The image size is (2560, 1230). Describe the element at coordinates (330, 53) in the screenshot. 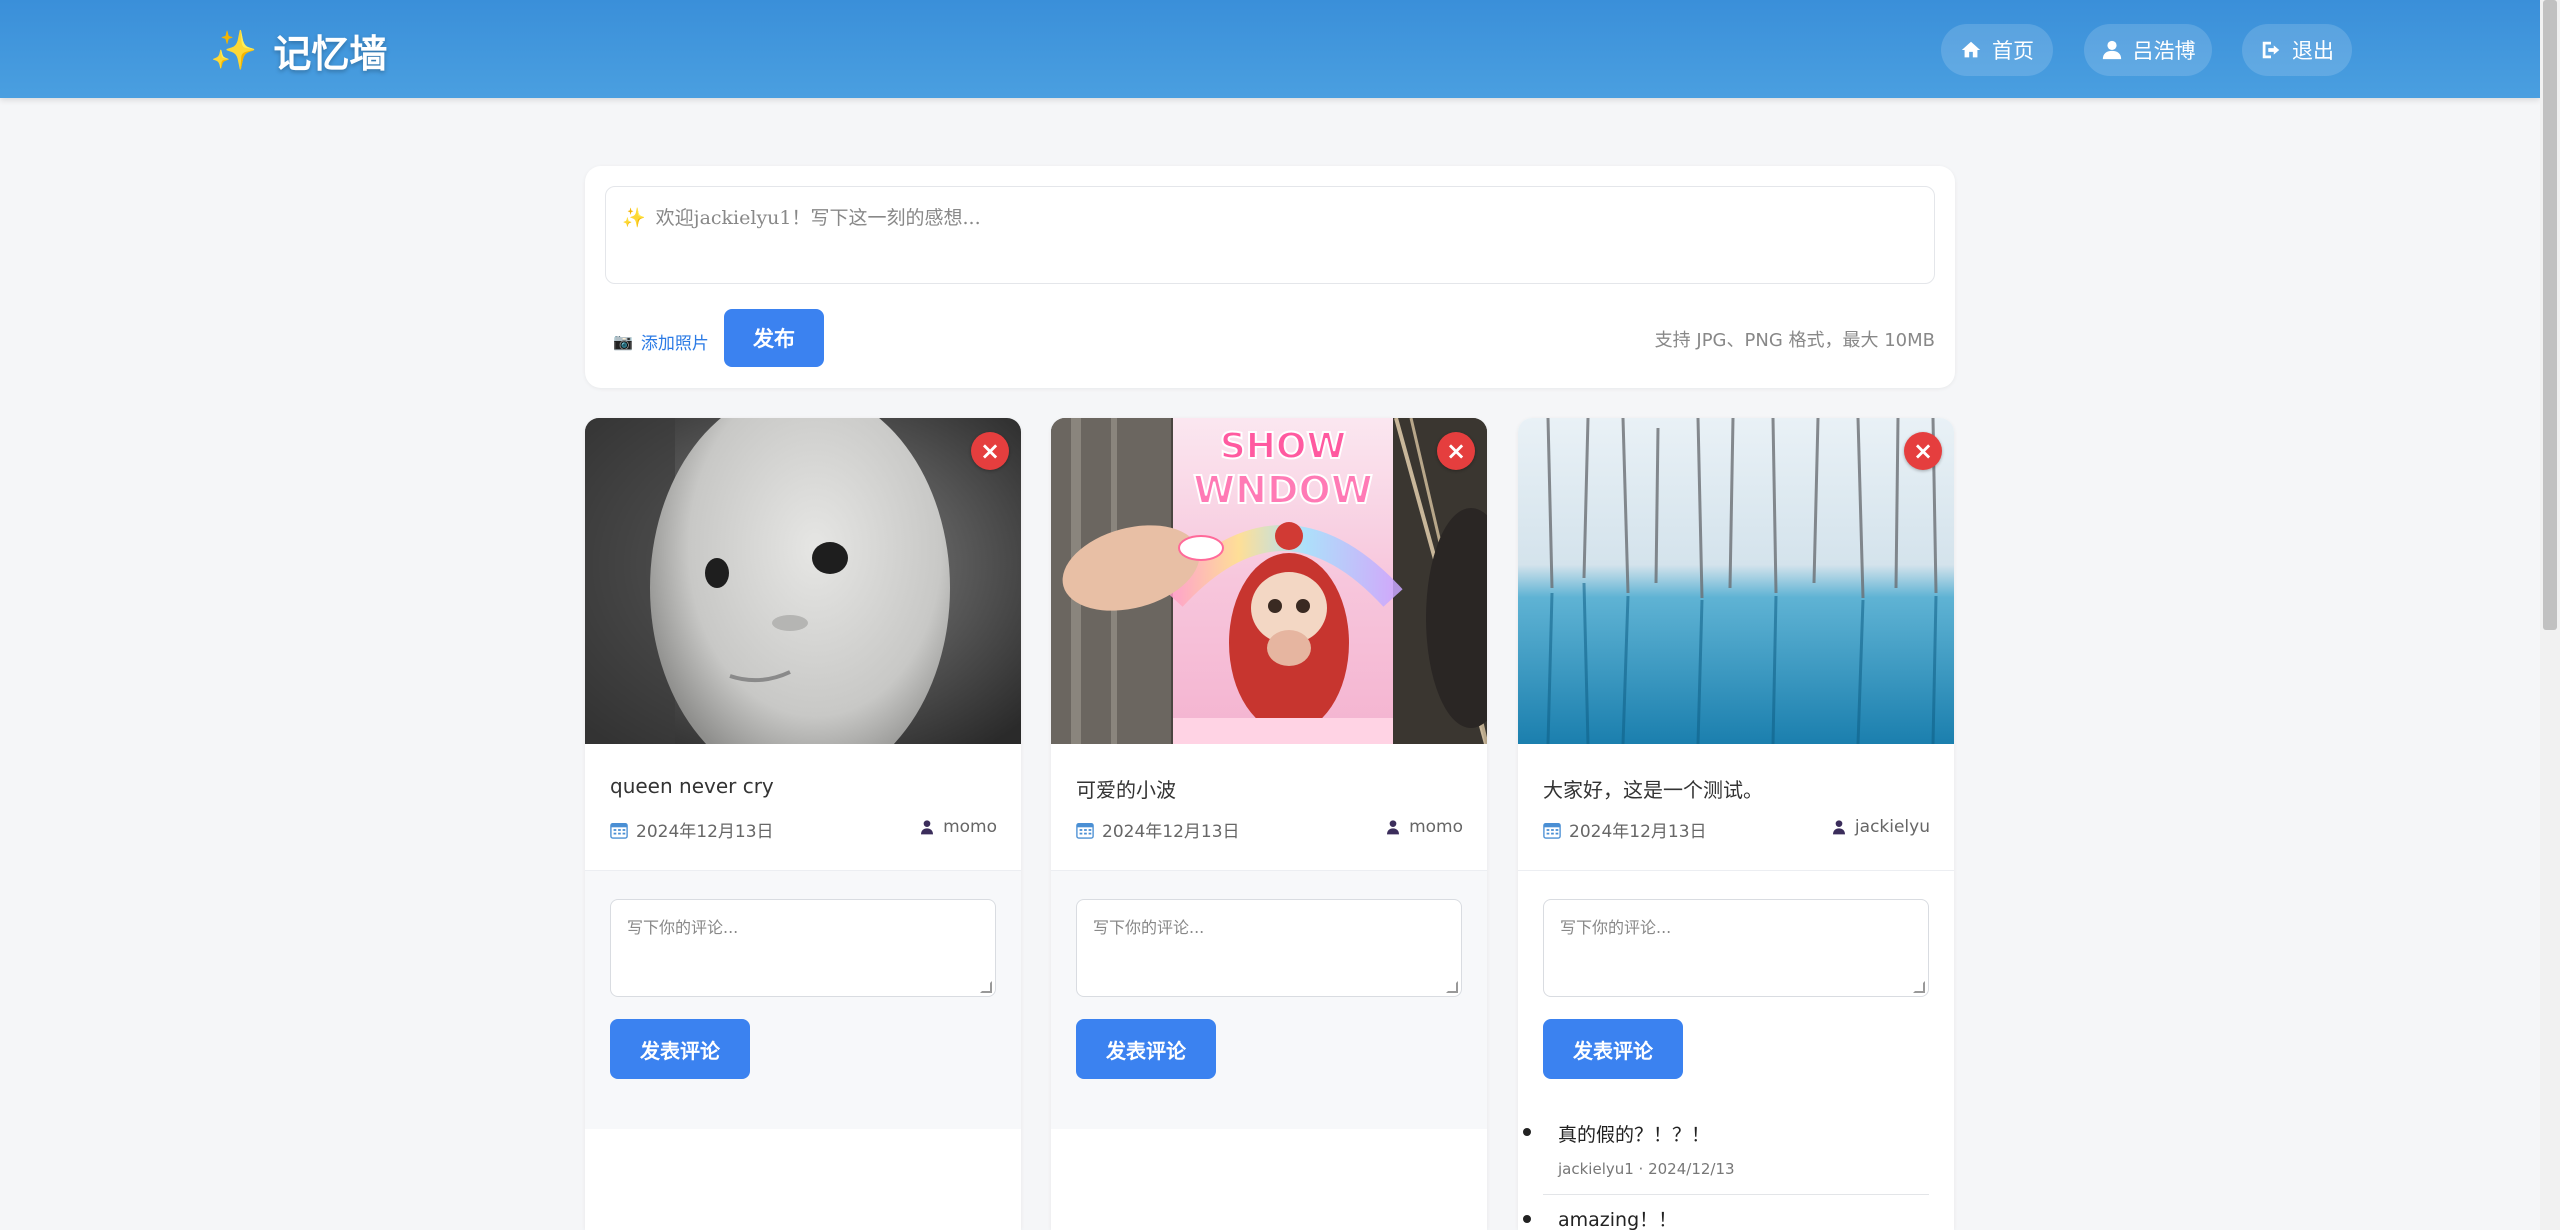

I see `brand-title: 记忆墙` at that location.